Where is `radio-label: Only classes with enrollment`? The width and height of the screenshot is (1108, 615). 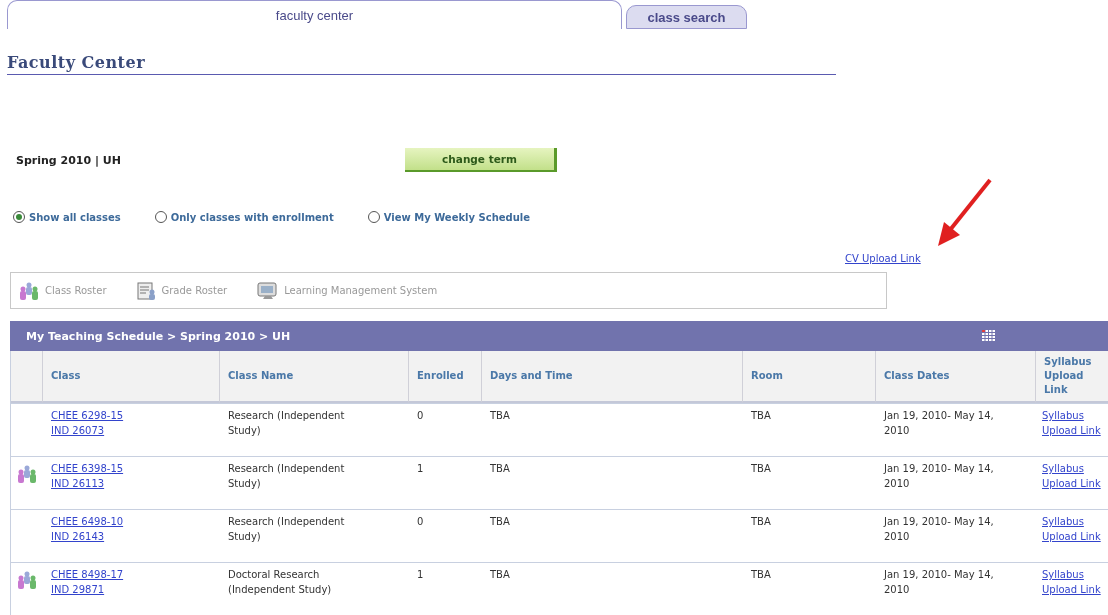 radio-label: Only classes with enrollment is located at coordinates (252, 217).